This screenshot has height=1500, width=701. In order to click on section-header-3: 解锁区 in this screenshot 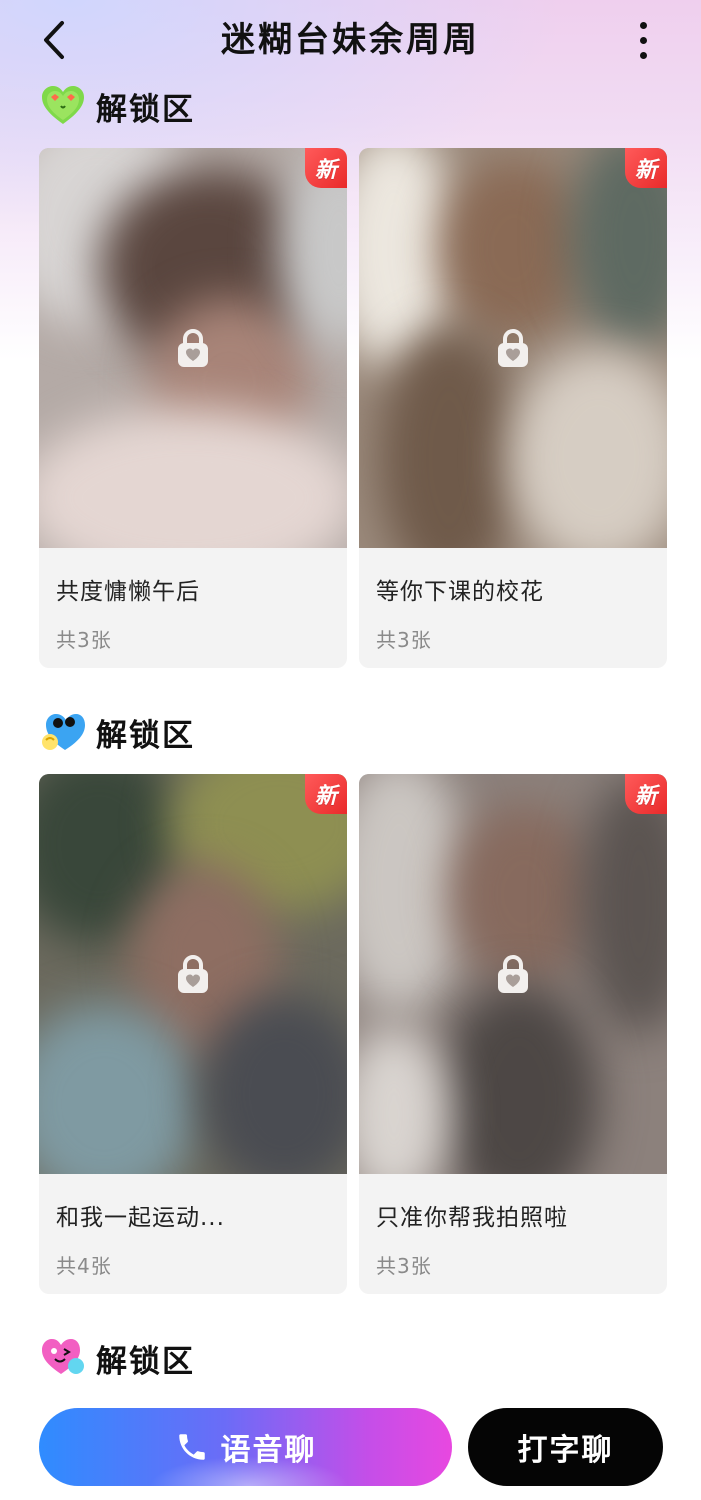, I will do `click(117, 1358)`.